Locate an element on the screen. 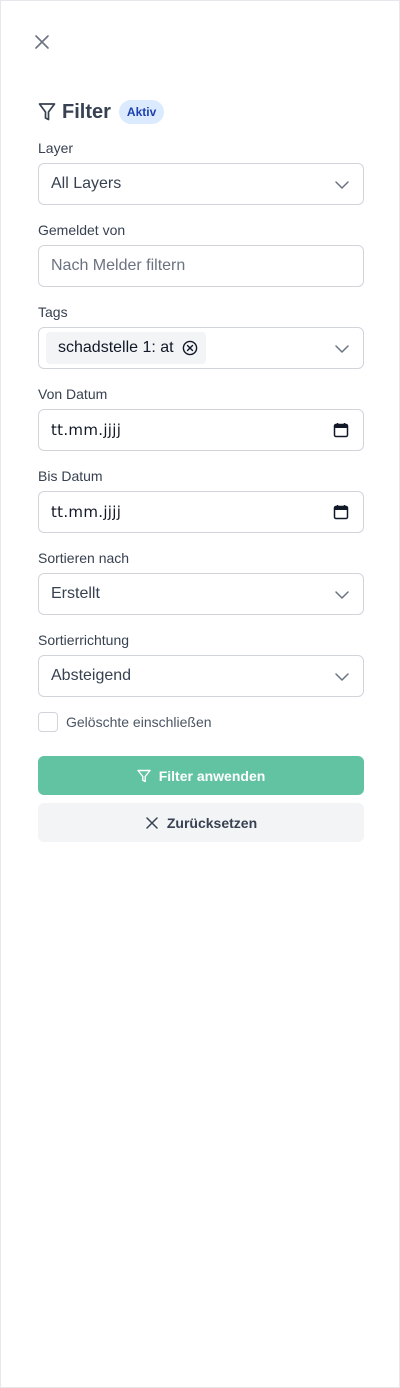  panel-header: Filter Aktiv is located at coordinates (101, 112).